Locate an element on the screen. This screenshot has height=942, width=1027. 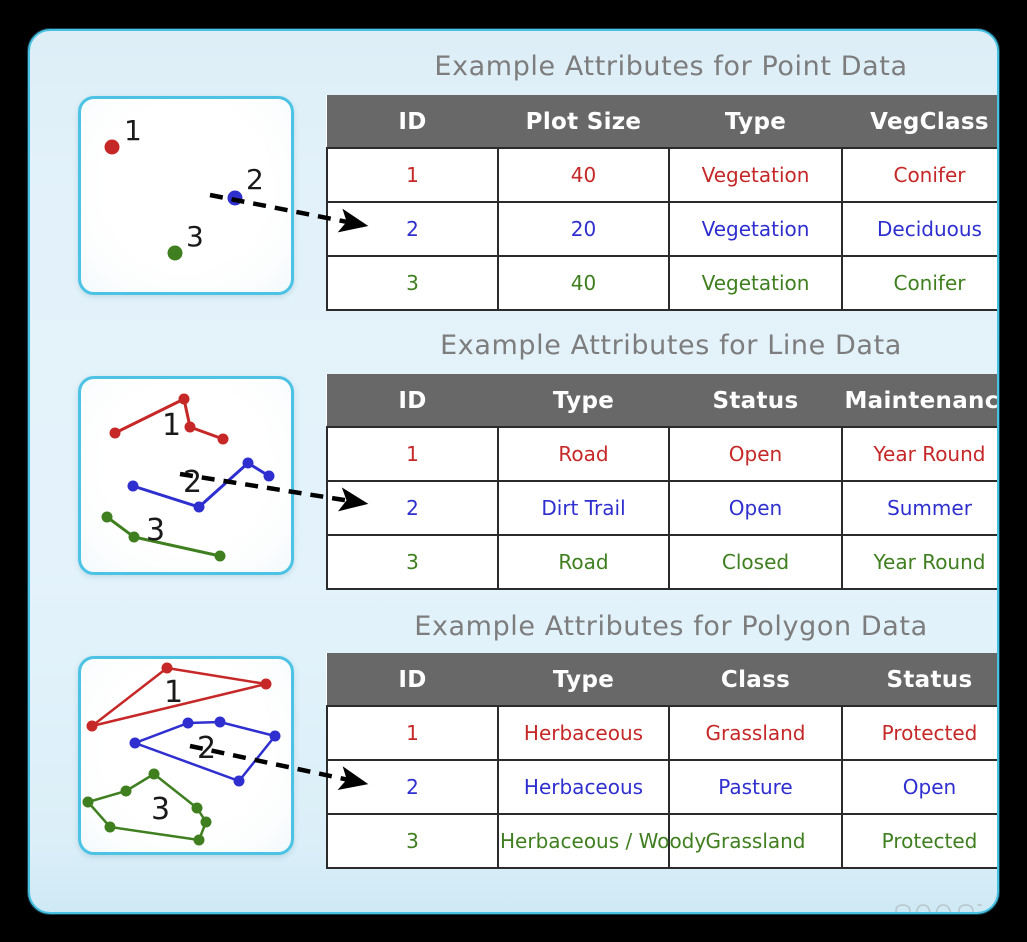
cell-col2: Dirt Trail is located at coordinates (583, 508).